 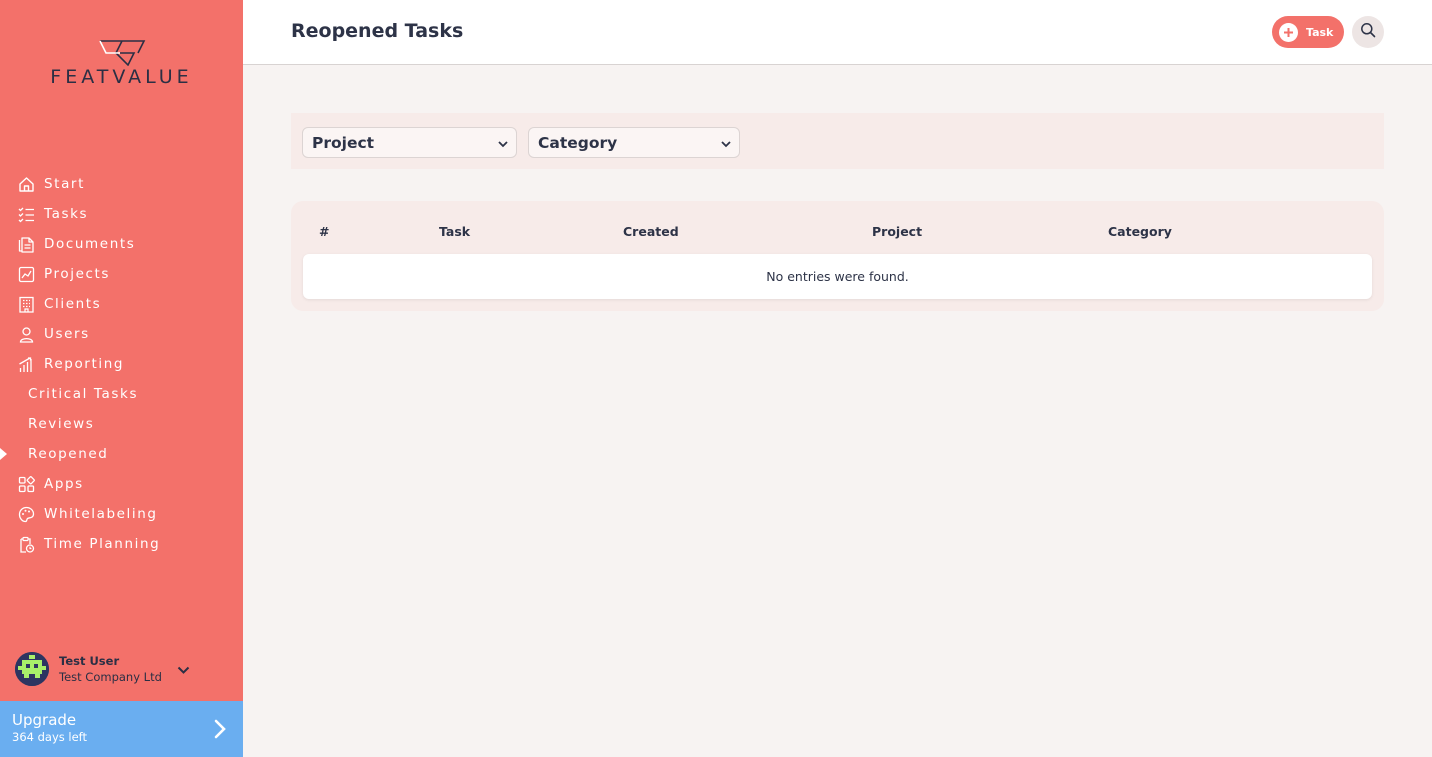 I want to click on sidebar-item-clients: Clients, so click(x=121, y=304).